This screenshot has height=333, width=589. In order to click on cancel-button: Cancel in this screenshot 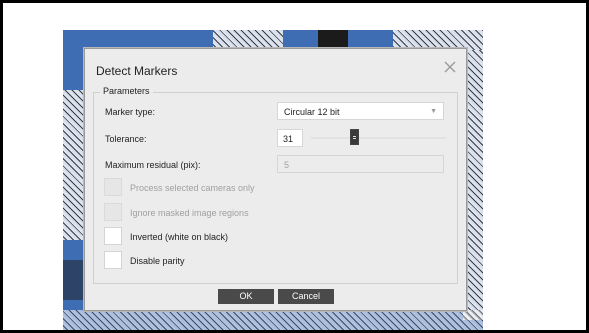, I will do `click(306, 296)`.